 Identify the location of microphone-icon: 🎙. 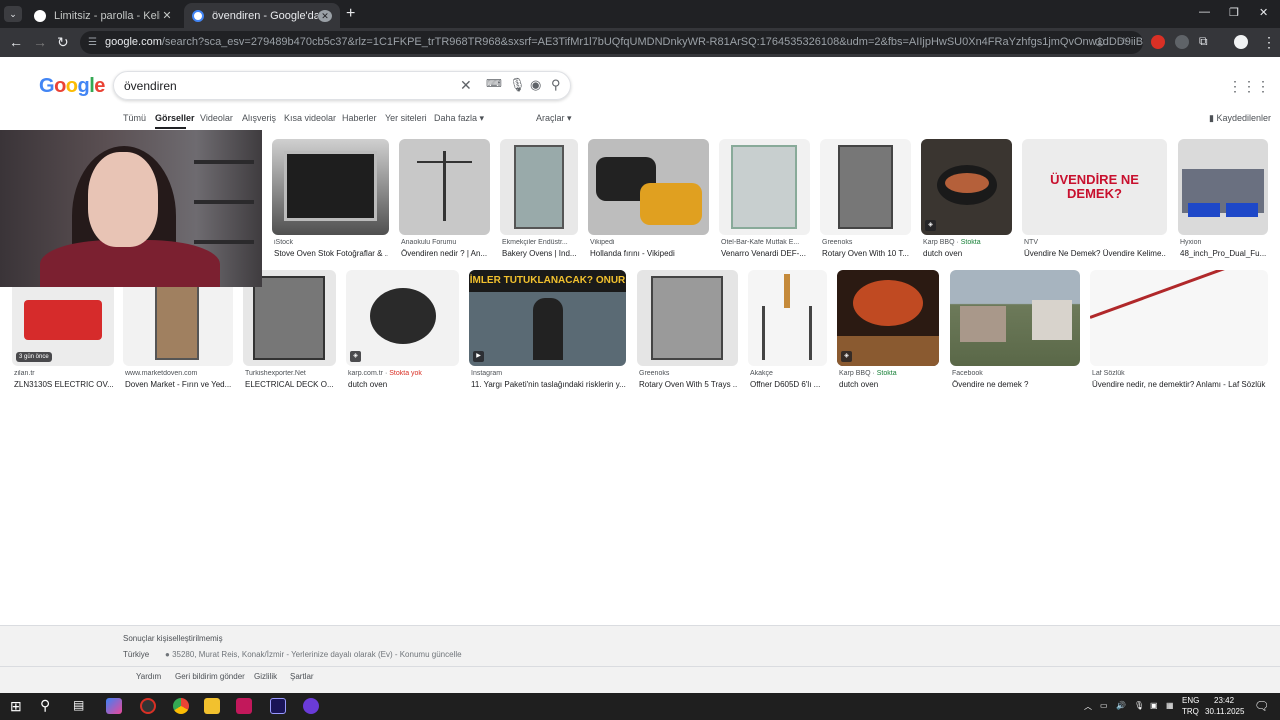
(1139, 705).